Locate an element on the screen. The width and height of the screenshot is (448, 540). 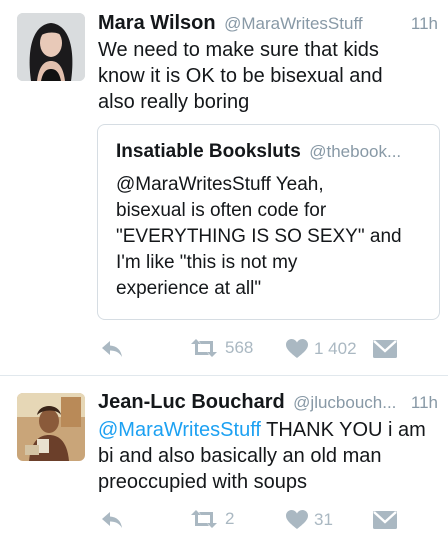
quoted-text-line: I'm like "this is not my is located at coordinates (207, 262).